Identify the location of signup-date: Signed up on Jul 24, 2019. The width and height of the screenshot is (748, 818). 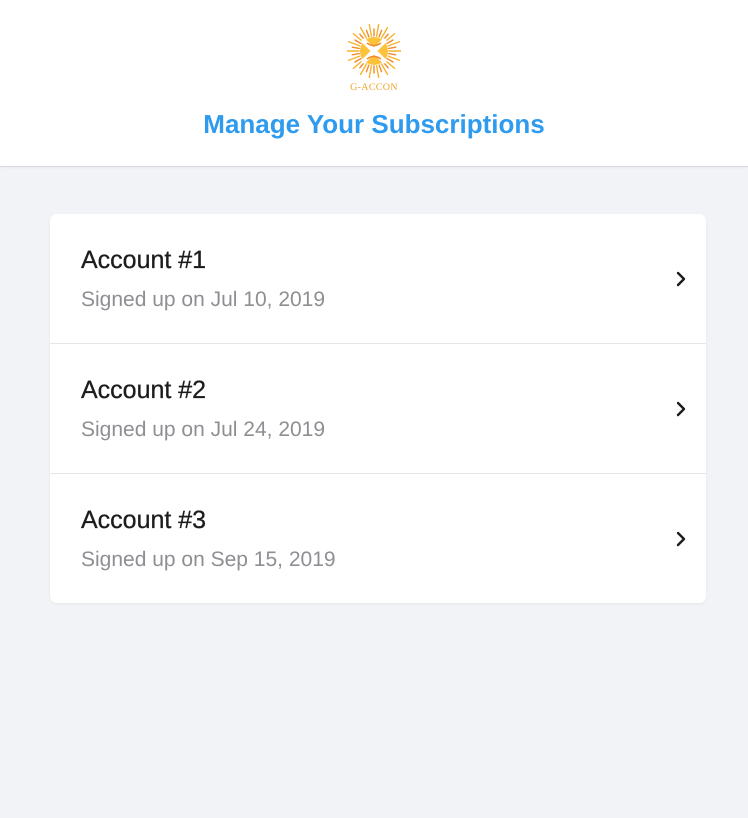
(203, 429).